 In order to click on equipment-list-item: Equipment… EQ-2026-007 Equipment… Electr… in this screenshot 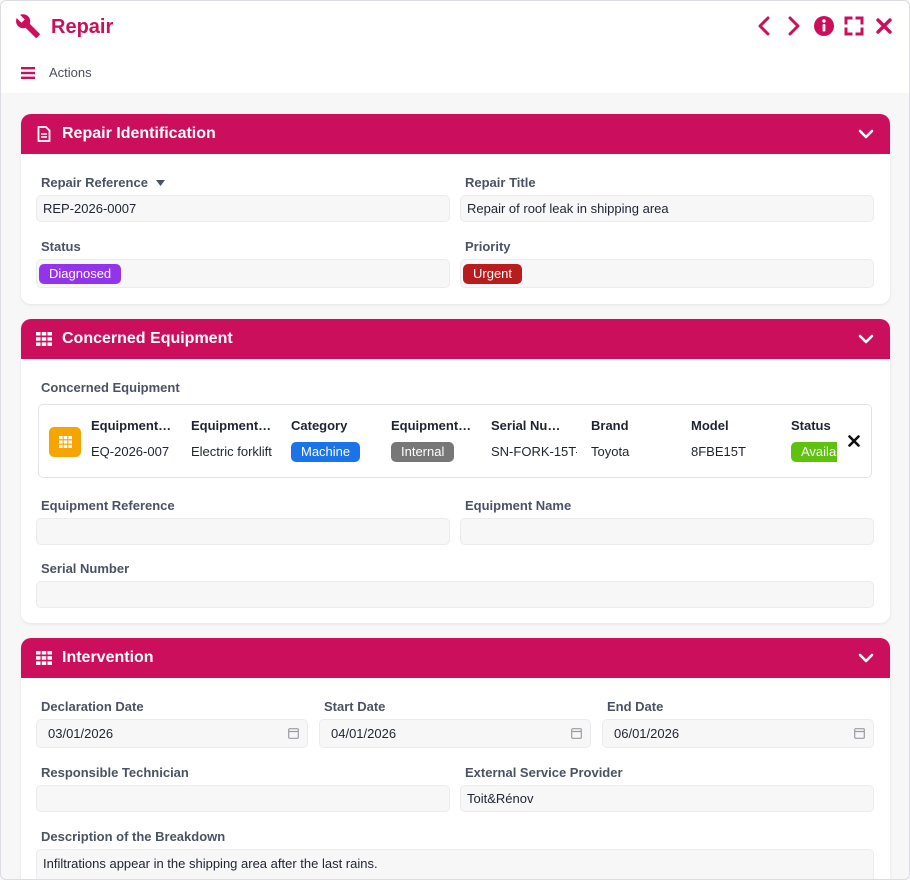, I will do `click(455, 441)`.